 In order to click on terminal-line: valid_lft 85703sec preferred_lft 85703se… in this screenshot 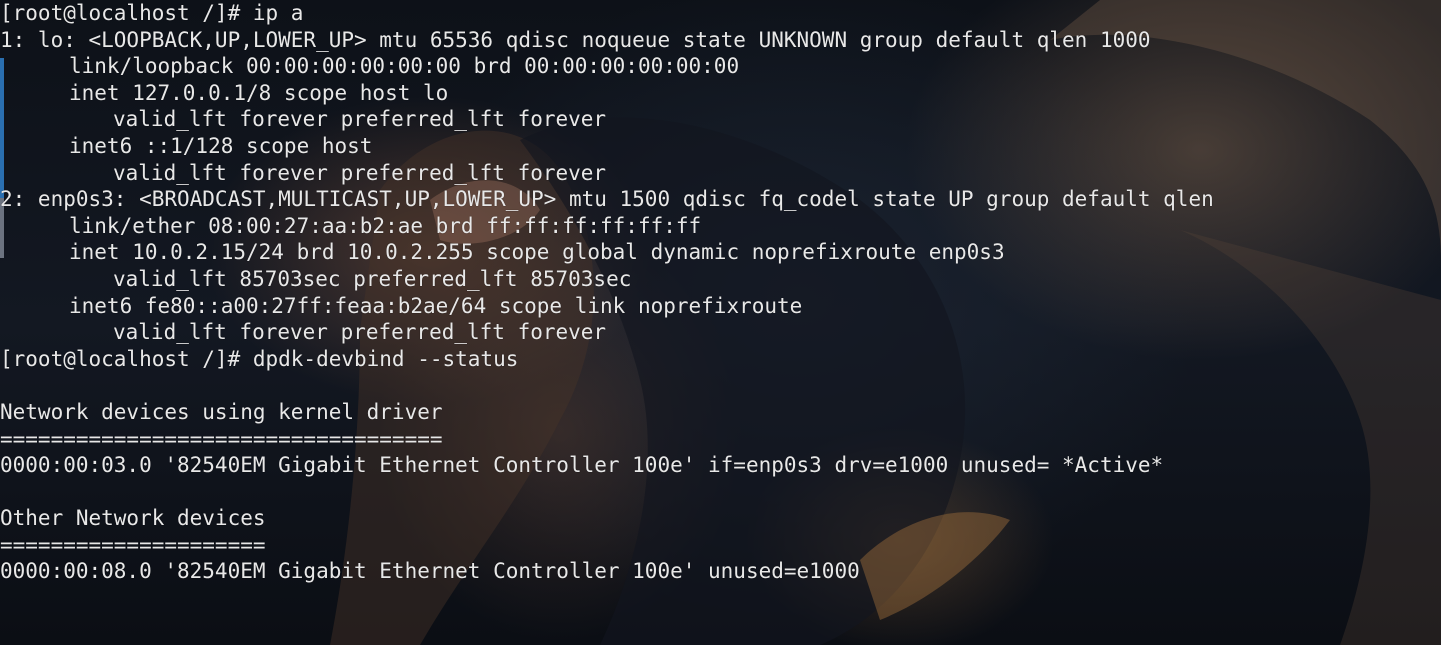, I will do `click(372, 278)`.